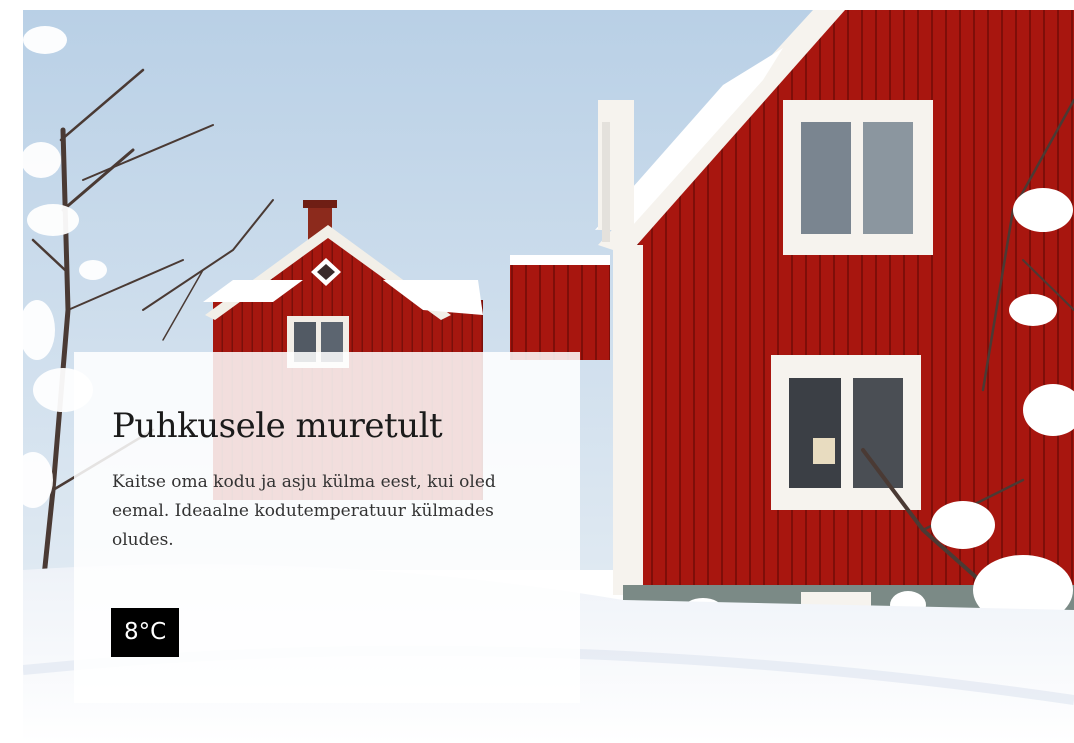  Describe the element at coordinates (145, 632) in the screenshot. I see `temperature-badge: 8°C` at that location.